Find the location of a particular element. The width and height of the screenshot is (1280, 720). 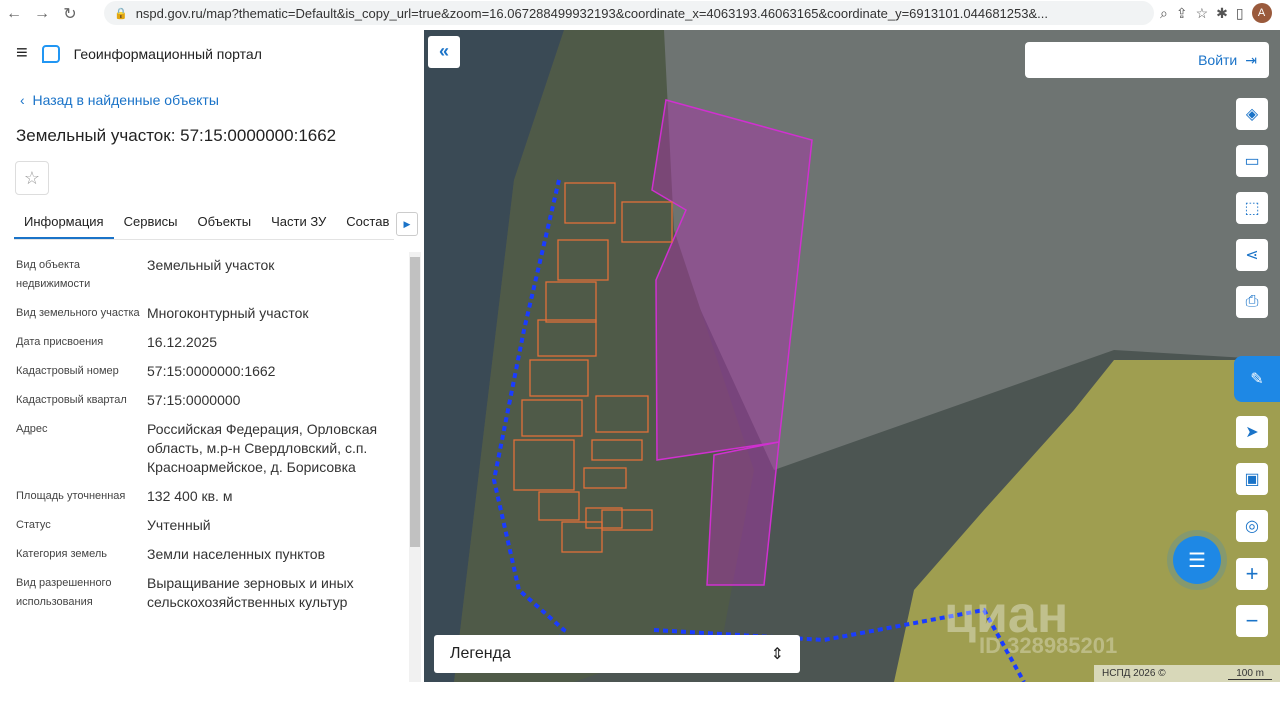

attribute-value: Многоконтурный участок is located at coordinates (228, 313).